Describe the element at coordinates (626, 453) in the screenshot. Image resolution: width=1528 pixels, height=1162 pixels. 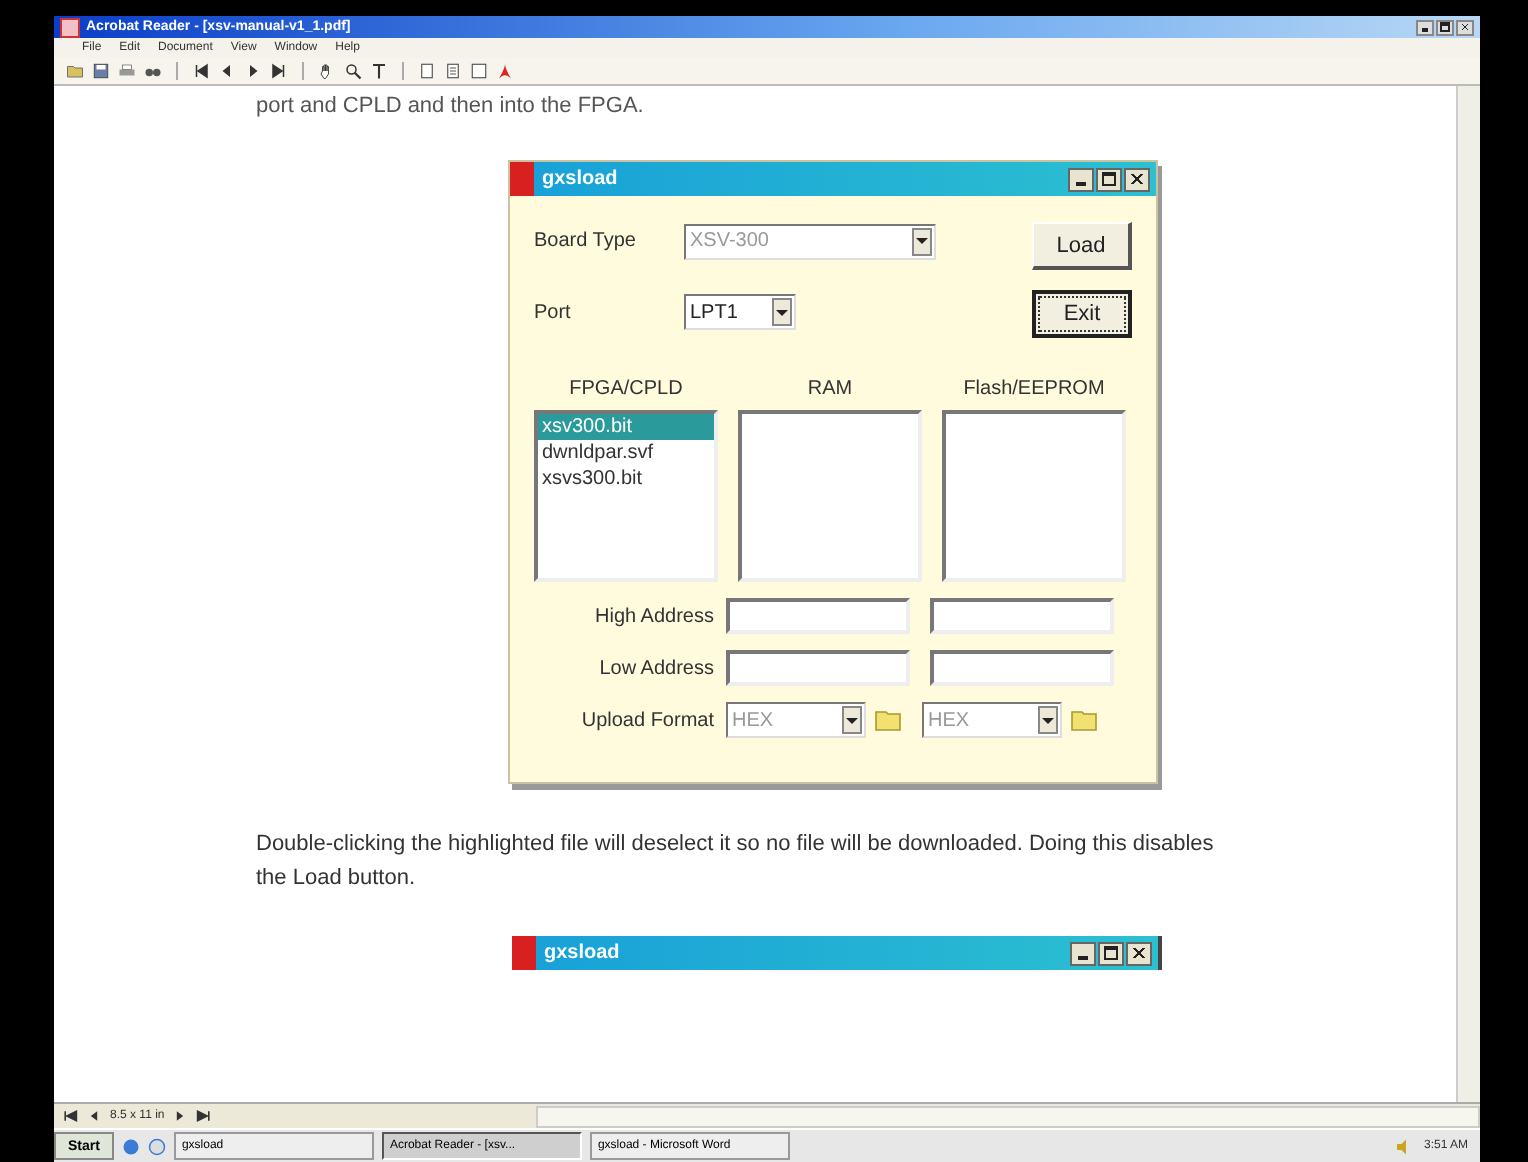
I see `file-list-item: dwnldpar.svf` at that location.